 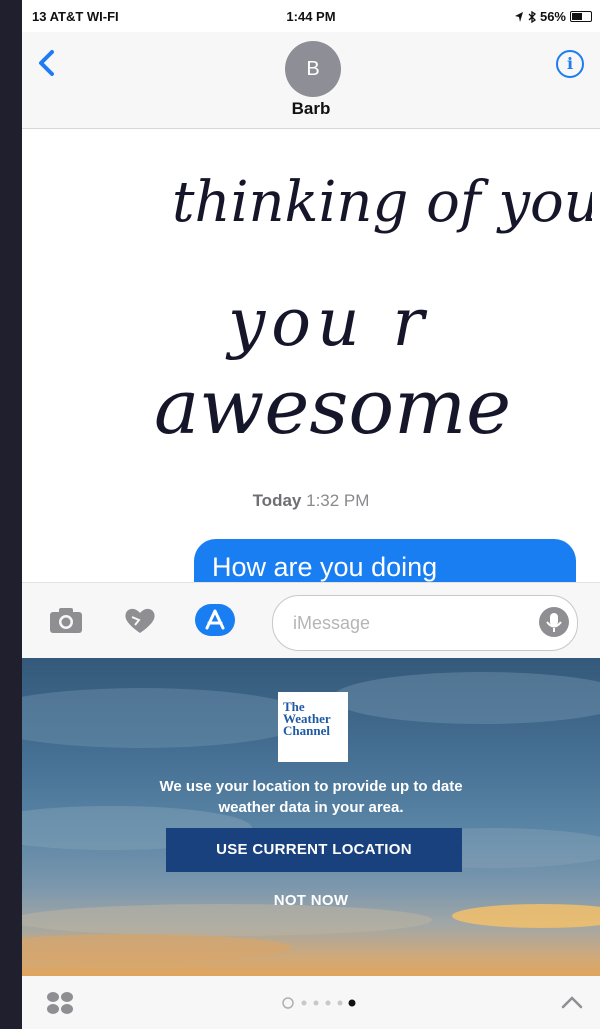 What do you see at coordinates (46, 62) in the screenshot?
I see `back-icon` at bounding box center [46, 62].